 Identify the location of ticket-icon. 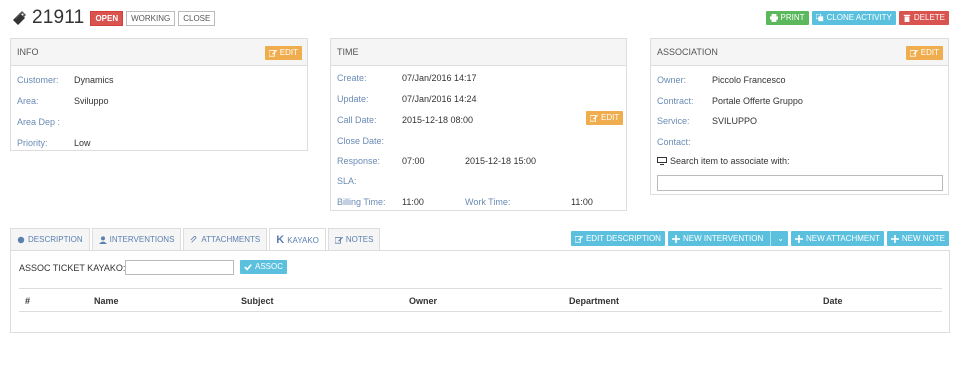
(19, 18).